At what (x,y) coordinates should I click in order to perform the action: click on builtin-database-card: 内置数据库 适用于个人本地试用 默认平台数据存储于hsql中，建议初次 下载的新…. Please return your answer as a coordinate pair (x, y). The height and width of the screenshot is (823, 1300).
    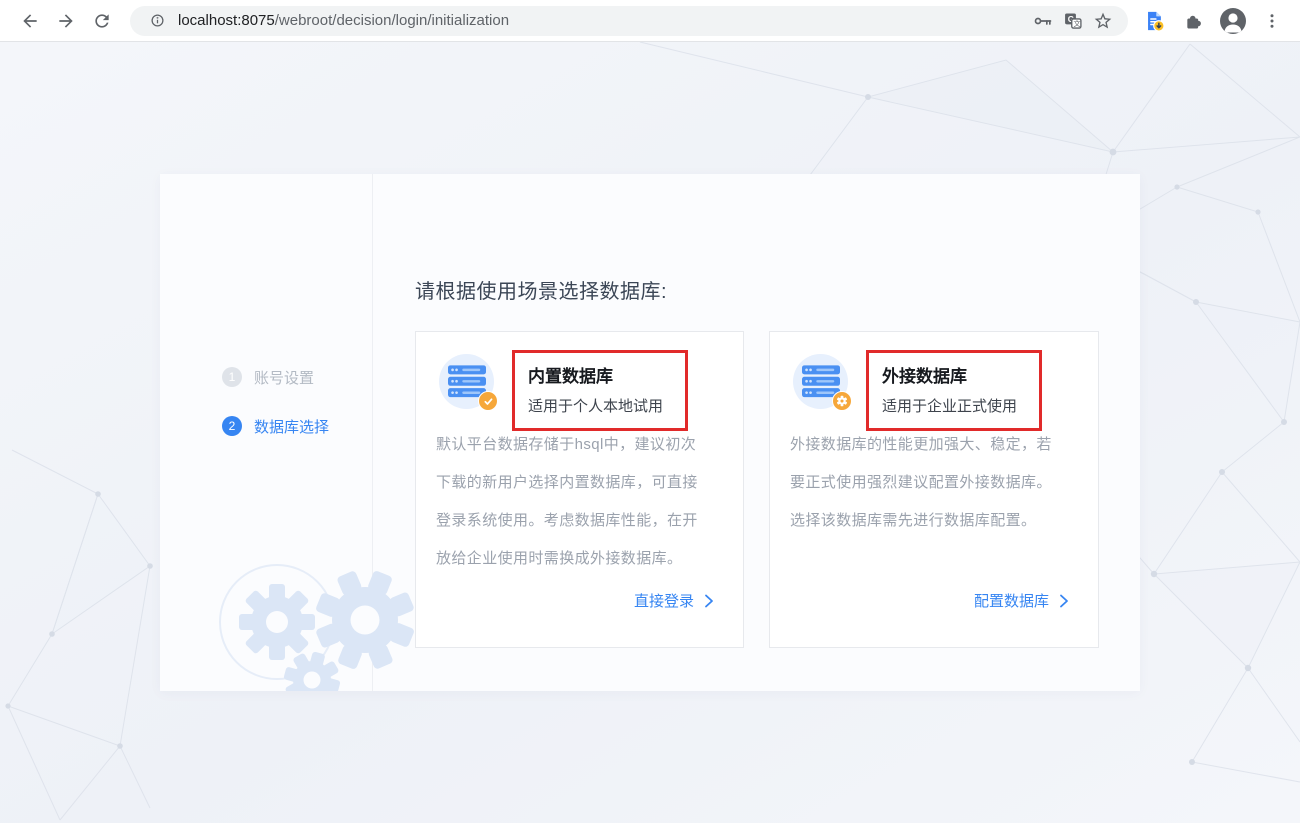
    Looking at the image, I should click on (579, 489).